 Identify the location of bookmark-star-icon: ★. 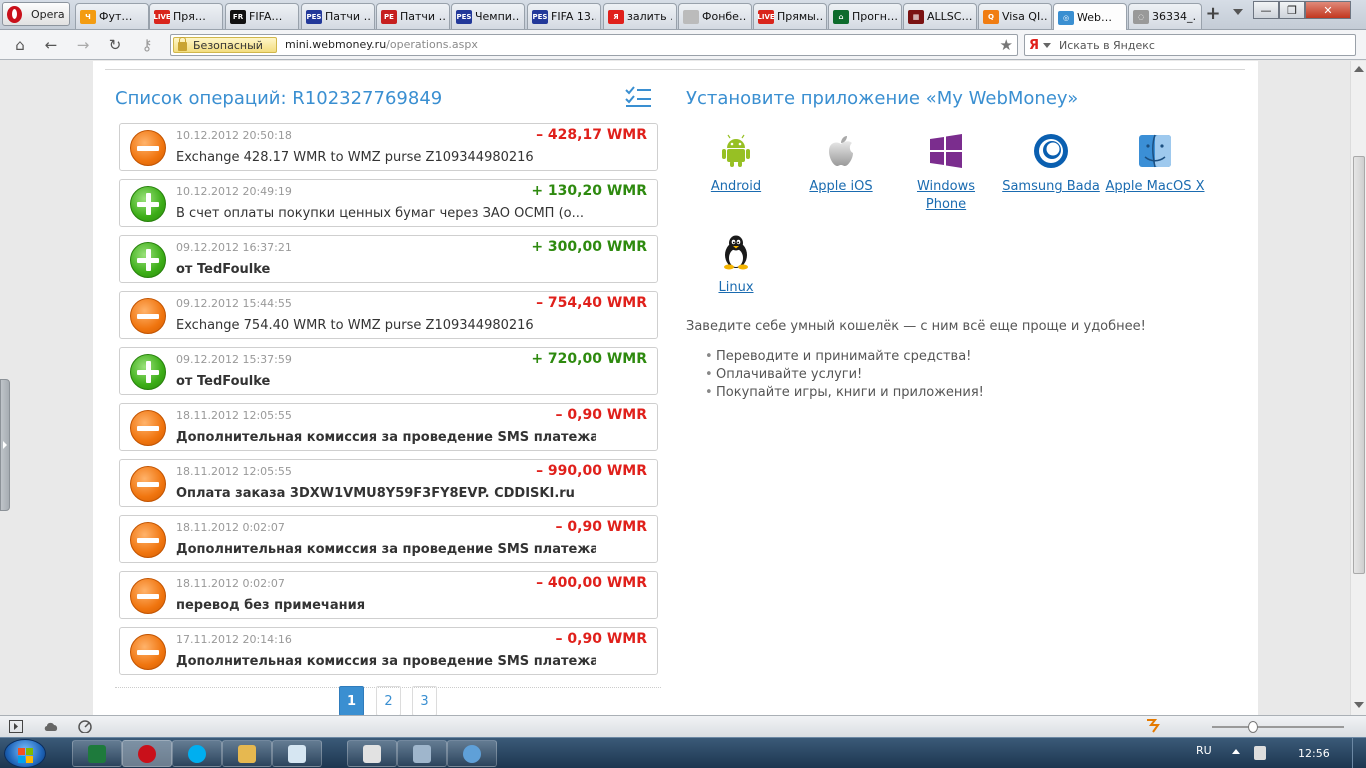
(1006, 45).